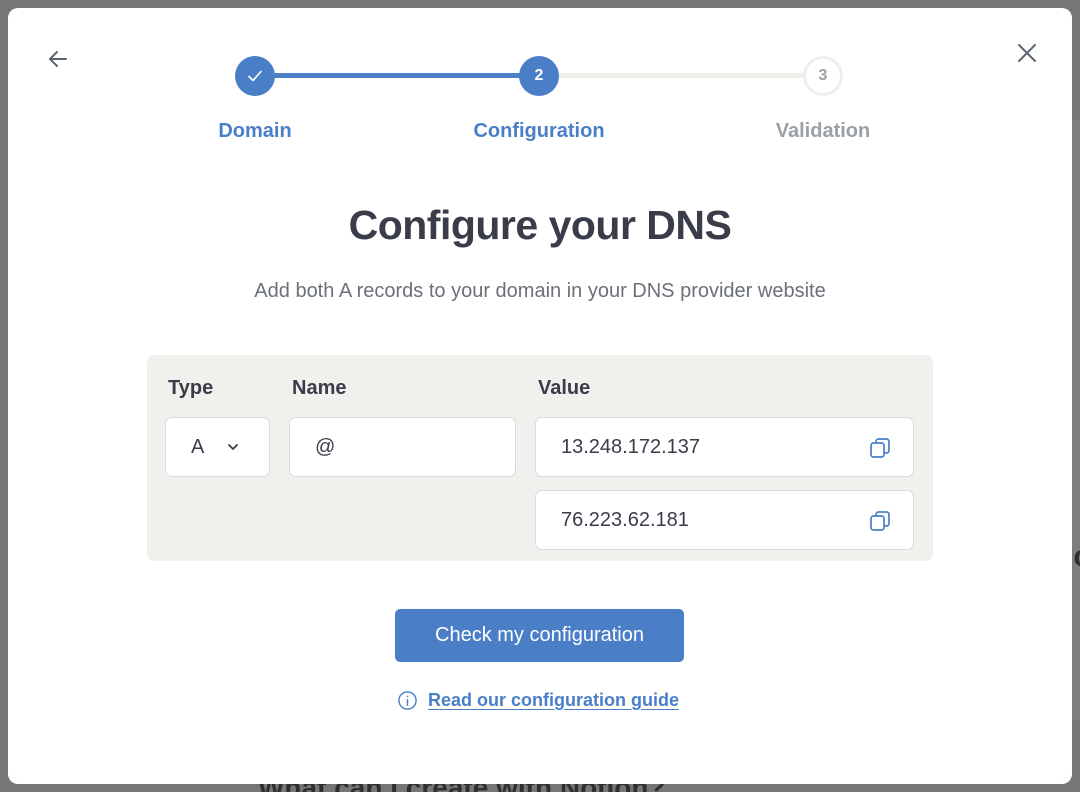 The height and width of the screenshot is (792, 1080). Describe the element at coordinates (540, 225) in the screenshot. I see `page-title: Configure your DNS` at that location.